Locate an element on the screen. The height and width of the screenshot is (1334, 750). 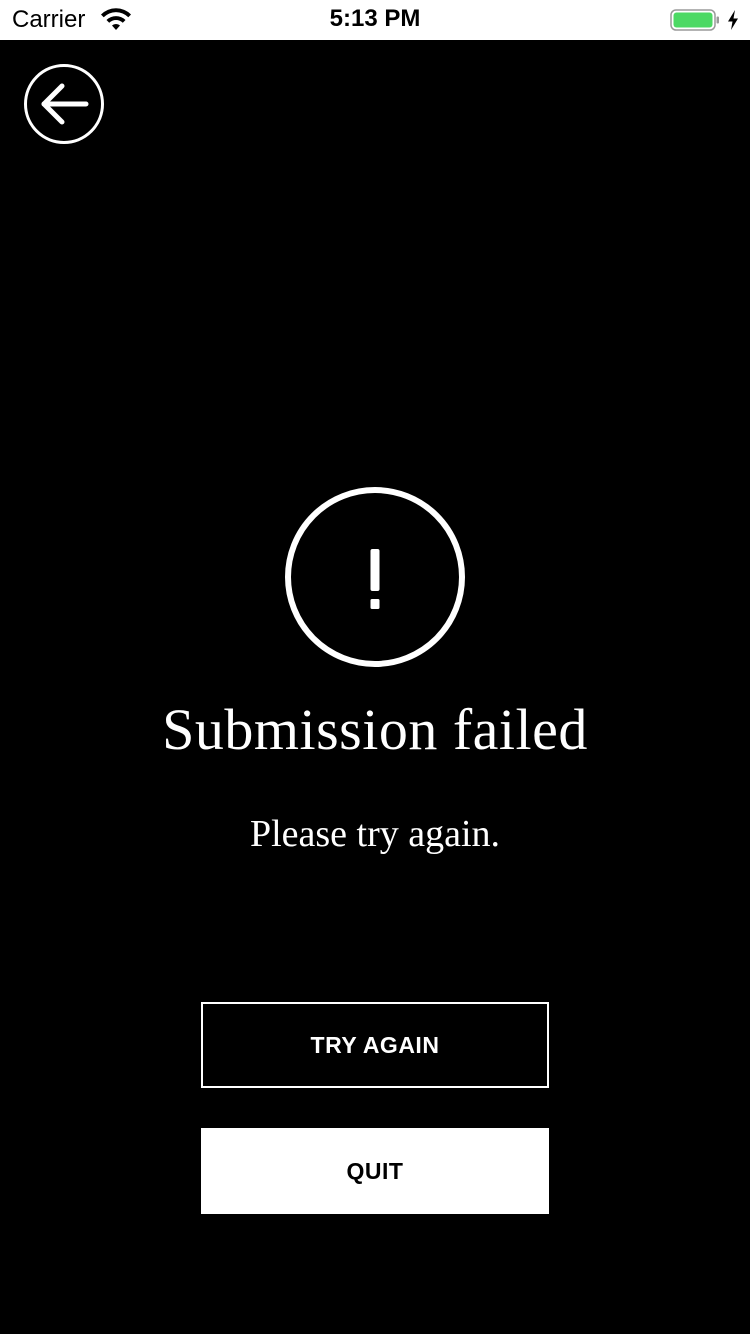
quit-button: QUIT is located at coordinates (375, 1171).